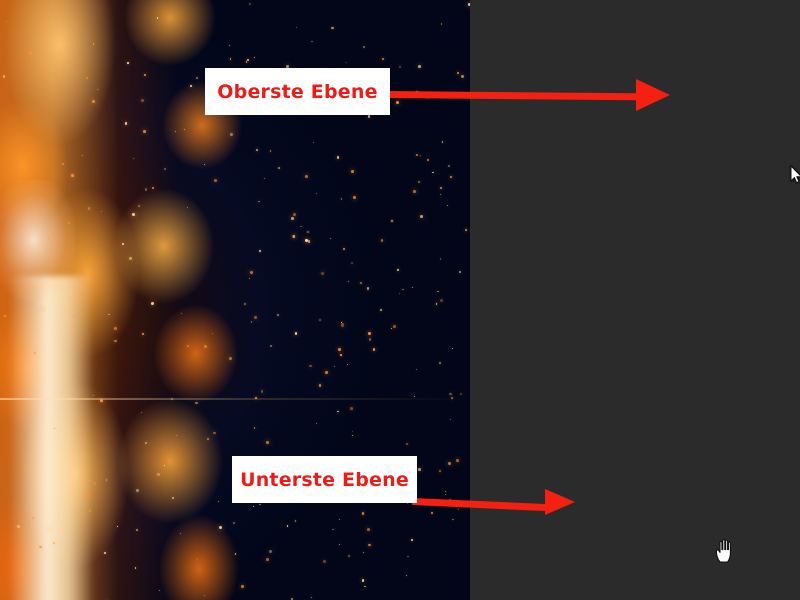  I want to click on callout-bottom-layer: Unterste Ebene, so click(324, 479).